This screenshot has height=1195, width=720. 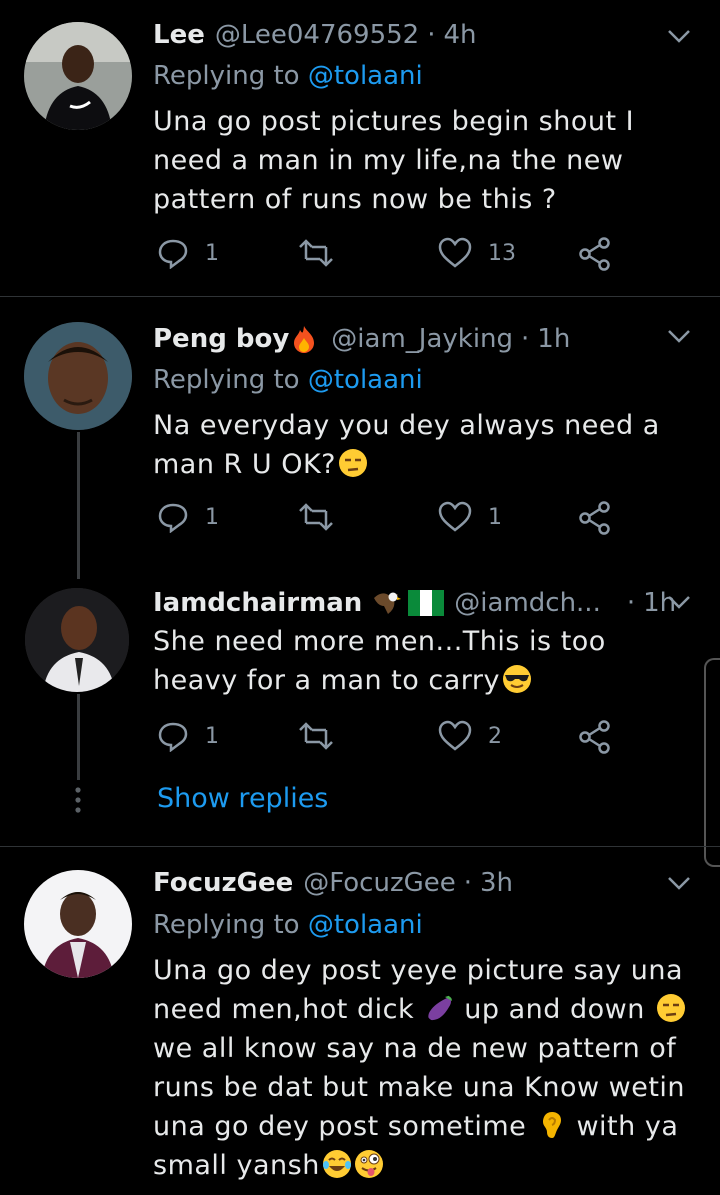 I want to click on like-button: 2, so click(x=470, y=736).